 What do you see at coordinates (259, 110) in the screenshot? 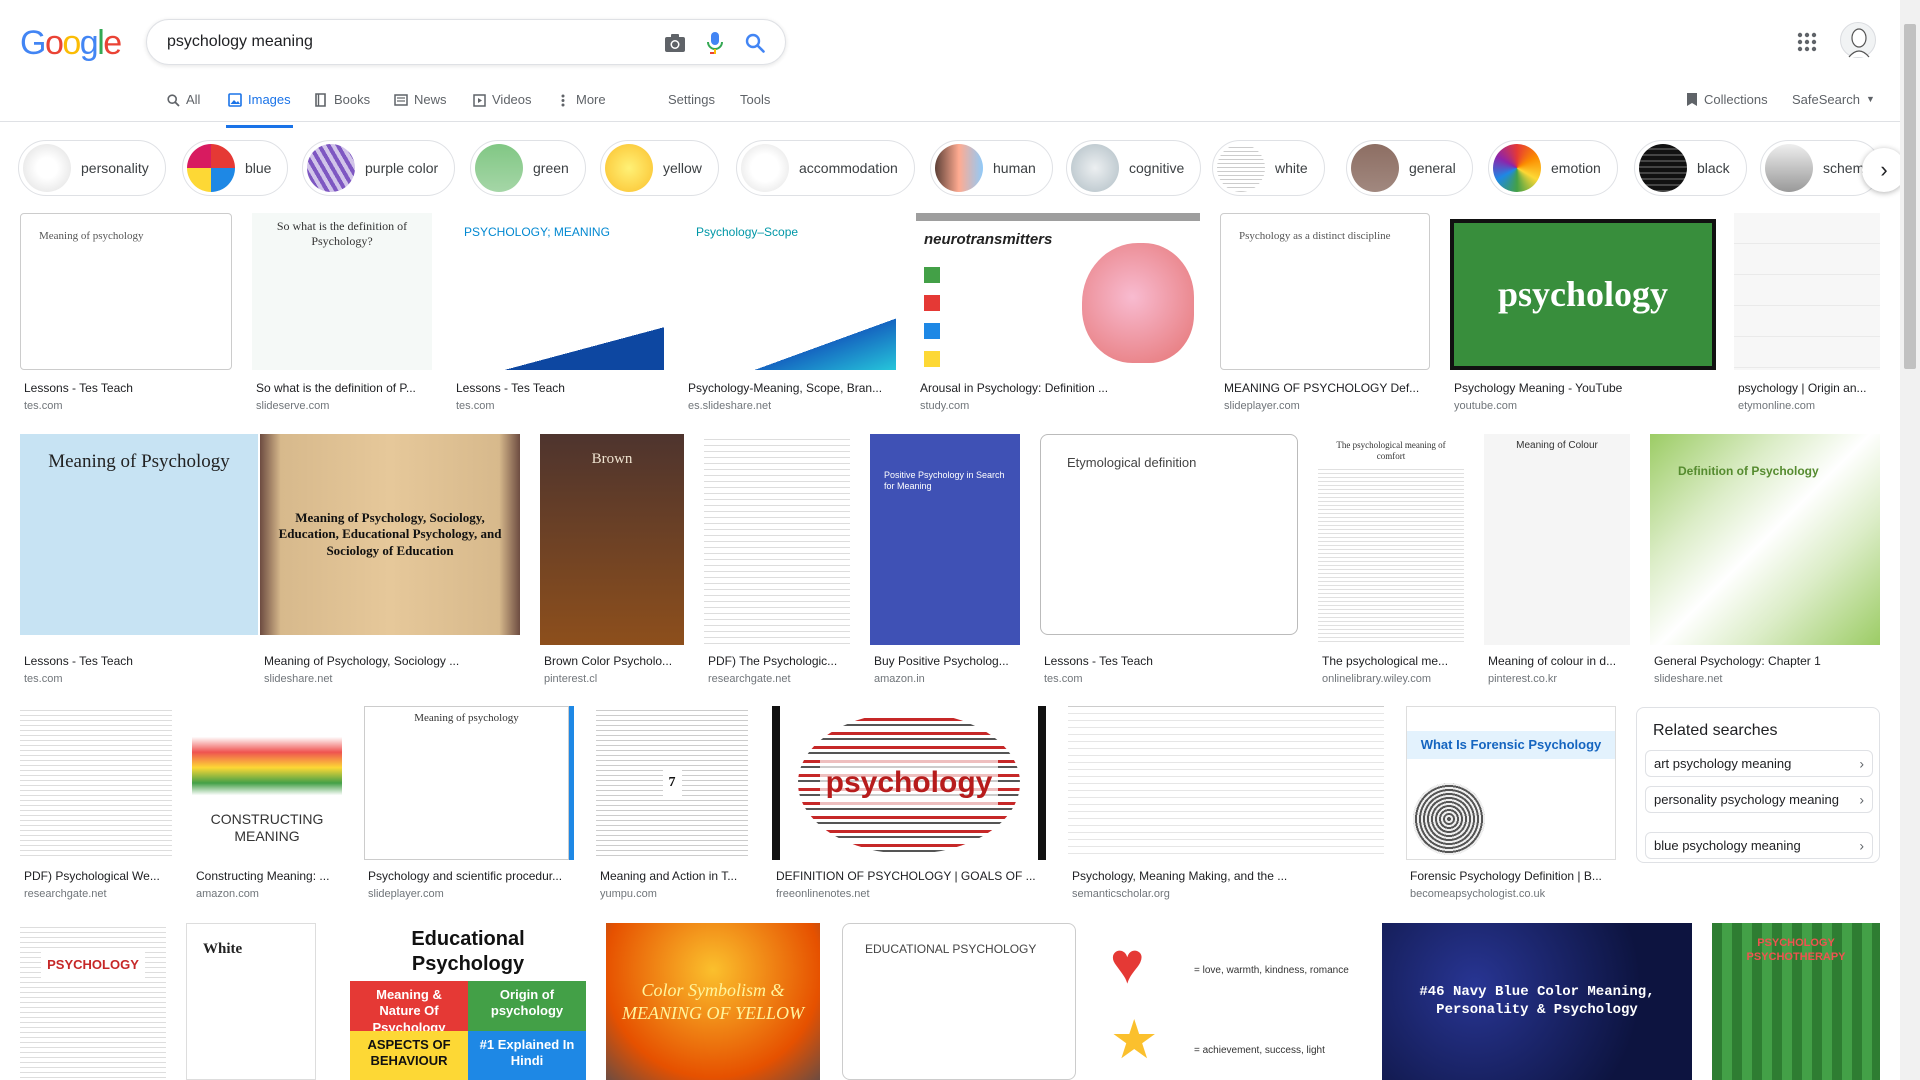
I see `tab-images: Images` at bounding box center [259, 110].